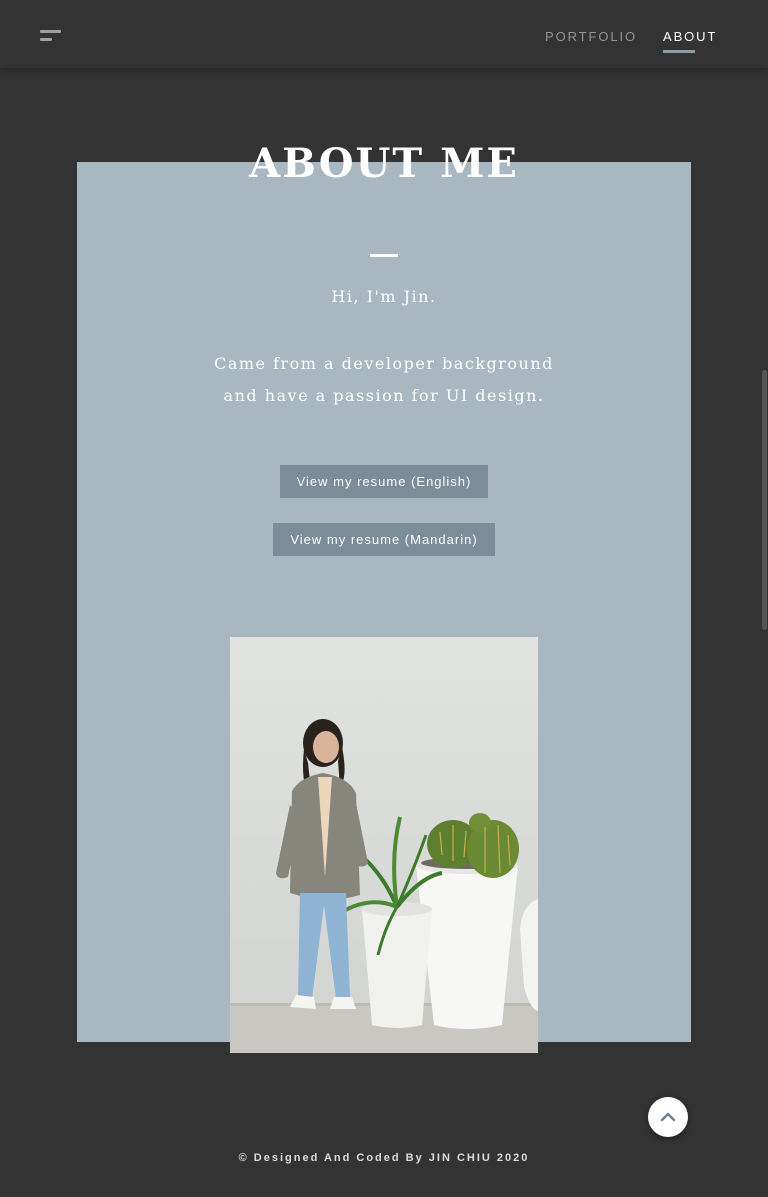 The image size is (768, 1197). I want to click on nav-link-portfolio: PORTFOLIO, so click(591, 36).